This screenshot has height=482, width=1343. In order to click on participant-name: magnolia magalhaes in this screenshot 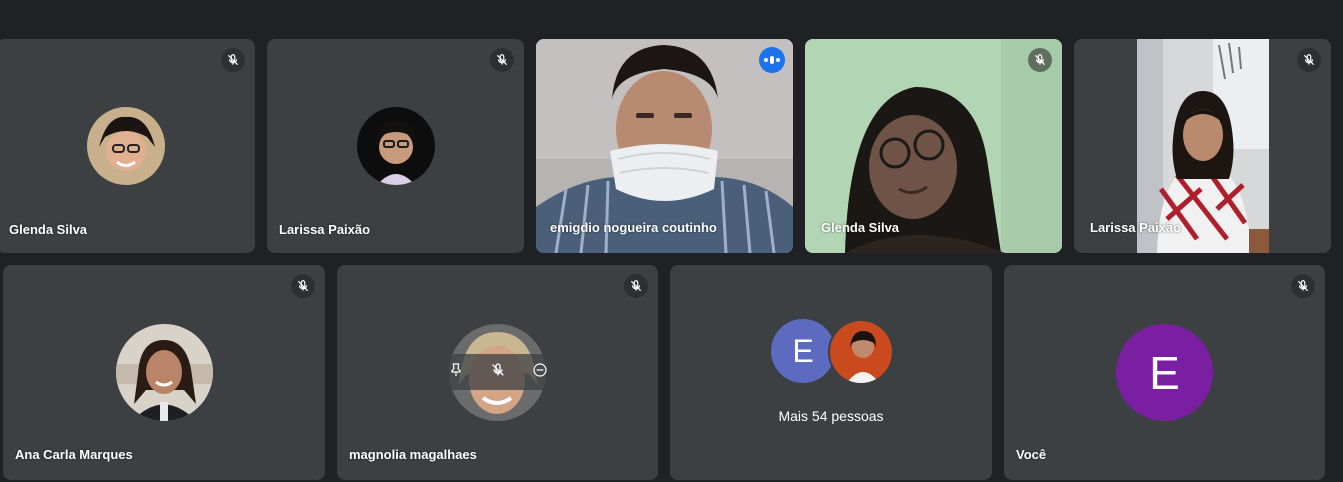, I will do `click(413, 454)`.